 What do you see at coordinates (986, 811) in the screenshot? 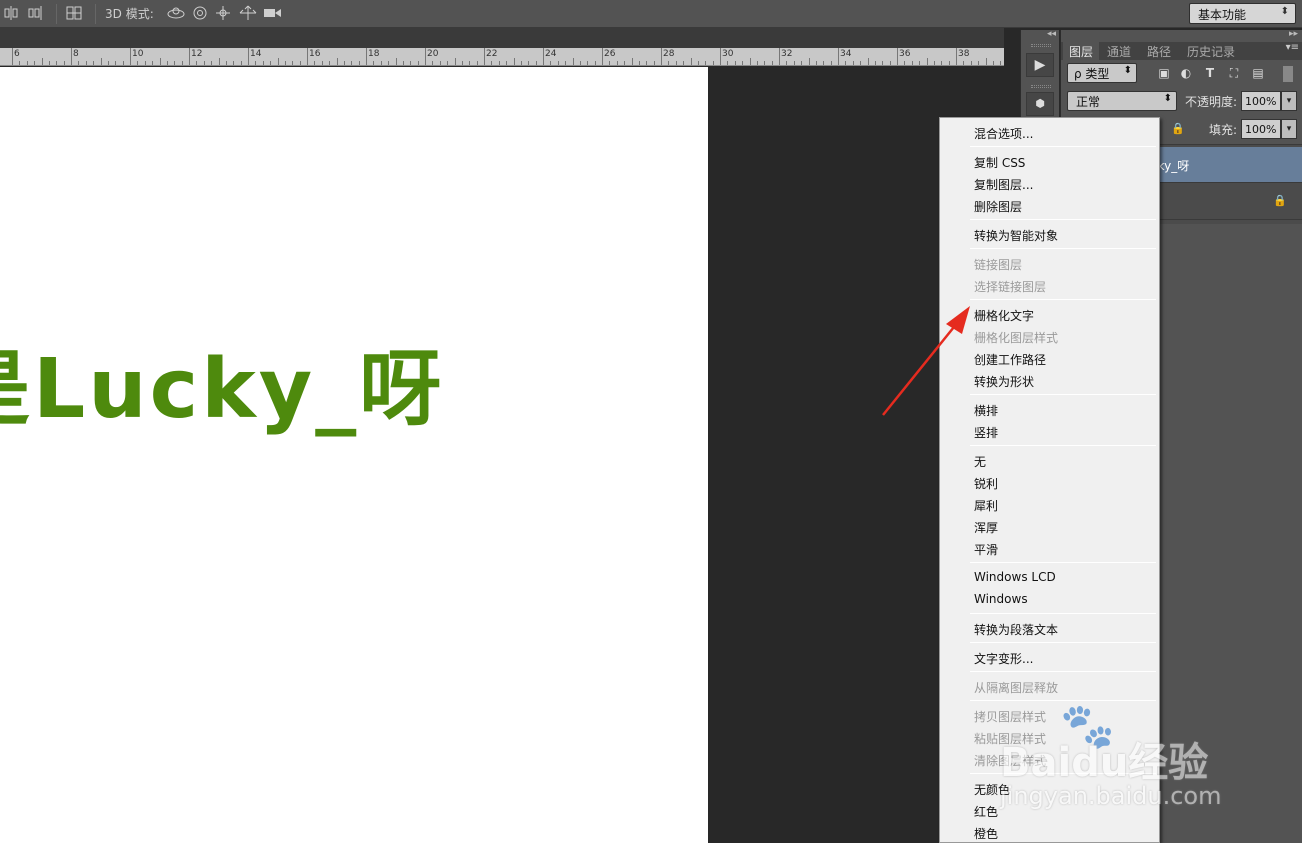
I see `menu-item-red: 红色` at bounding box center [986, 811].